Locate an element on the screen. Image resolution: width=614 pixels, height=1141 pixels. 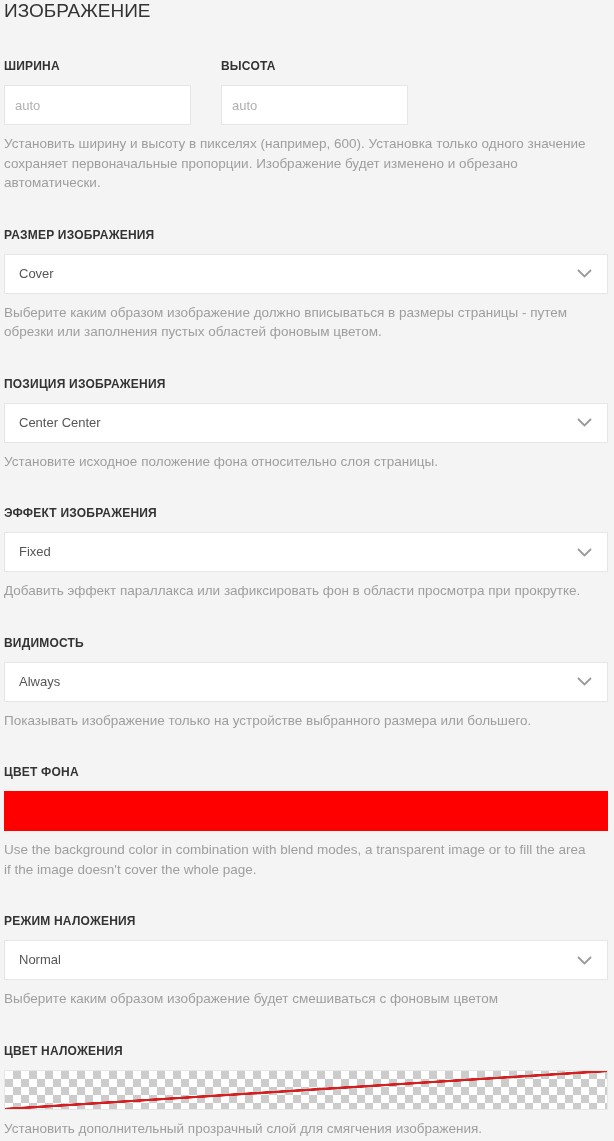
section-title: ИЗОБРАЖЕНИЕ is located at coordinates (78, 10).